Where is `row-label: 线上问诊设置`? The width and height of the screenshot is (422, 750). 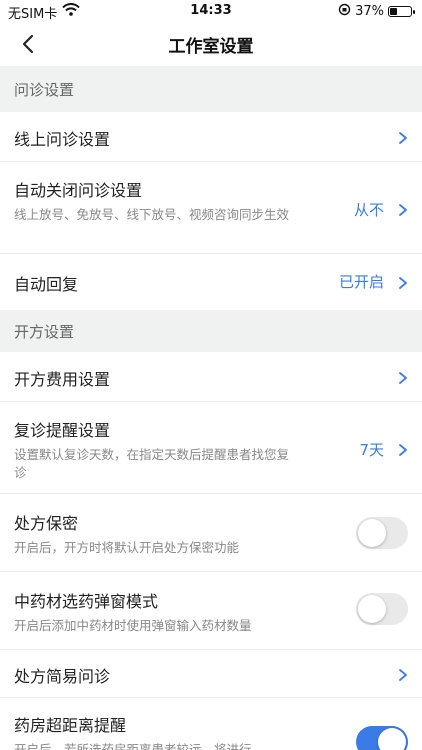 row-label: 线上问诊设置 is located at coordinates (62, 139).